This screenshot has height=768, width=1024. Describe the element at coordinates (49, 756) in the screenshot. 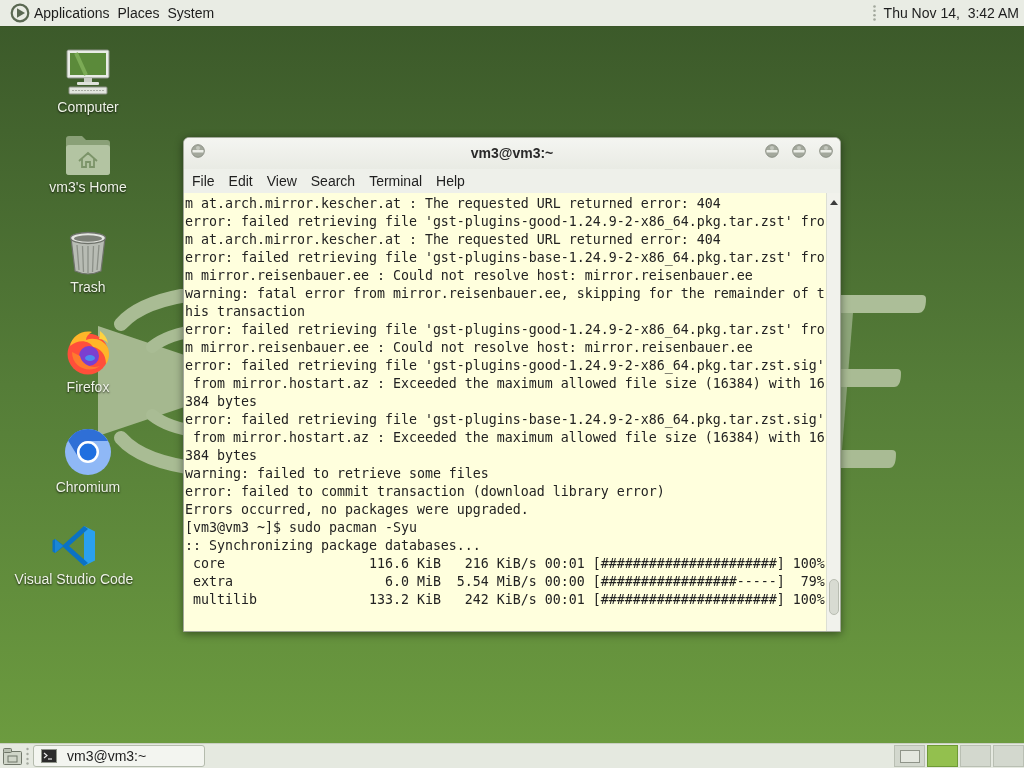

I see `terminal-icon` at that location.